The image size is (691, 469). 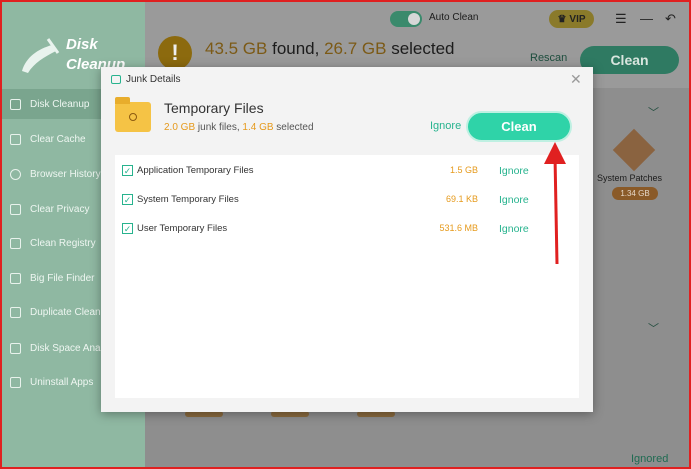 I want to click on selected-amount: 26.7 GB, so click(x=355, y=48).